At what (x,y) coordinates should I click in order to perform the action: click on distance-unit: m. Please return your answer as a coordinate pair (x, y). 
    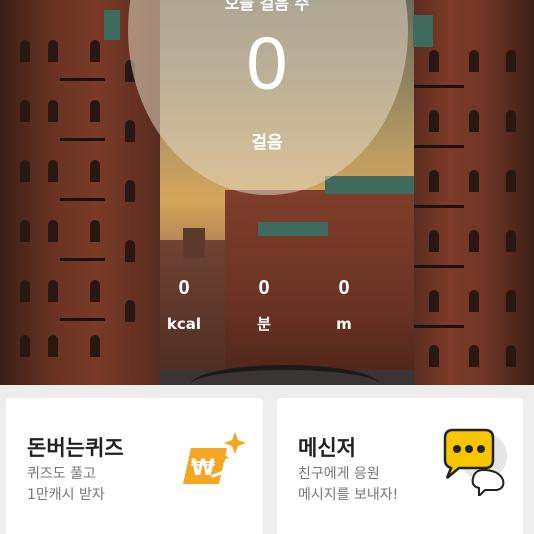
    Looking at the image, I should click on (344, 324).